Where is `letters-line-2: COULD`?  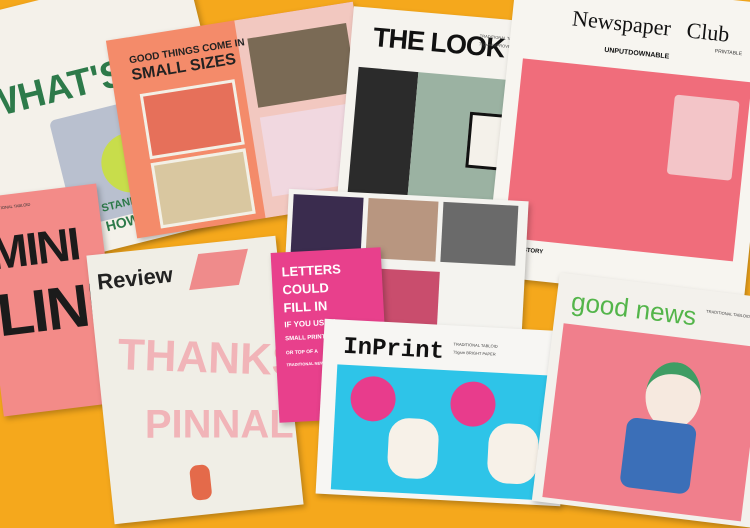 letters-line-2: COULD is located at coordinates (306, 289).